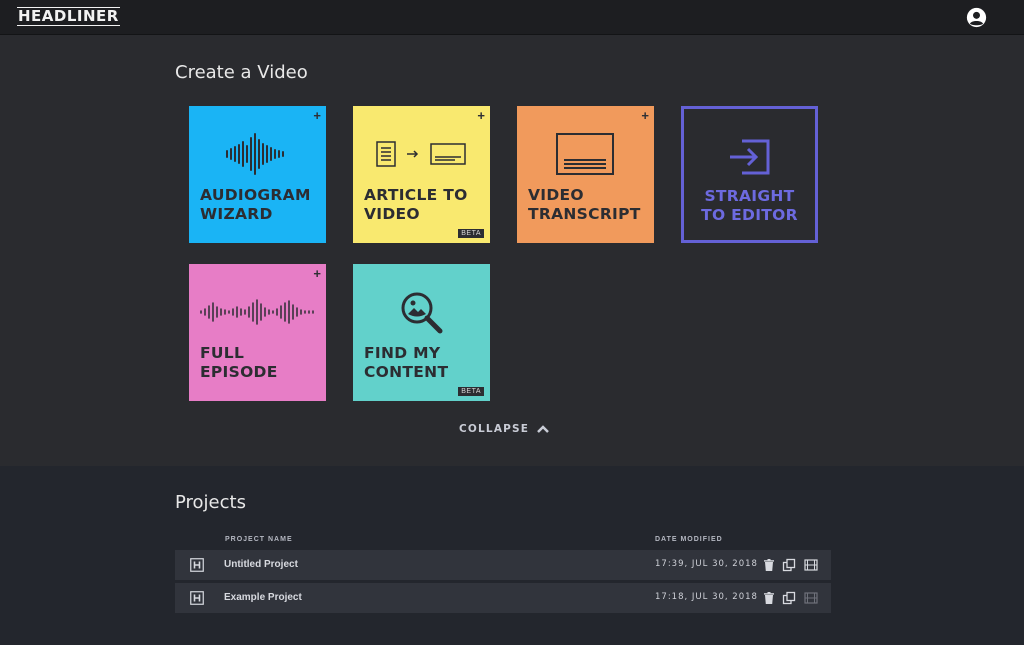 This screenshot has width=1024, height=645. Describe the element at coordinates (503, 598) in the screenshot. I see `table-row: Example Project 17:18, JUL 30, 2018` at that location.